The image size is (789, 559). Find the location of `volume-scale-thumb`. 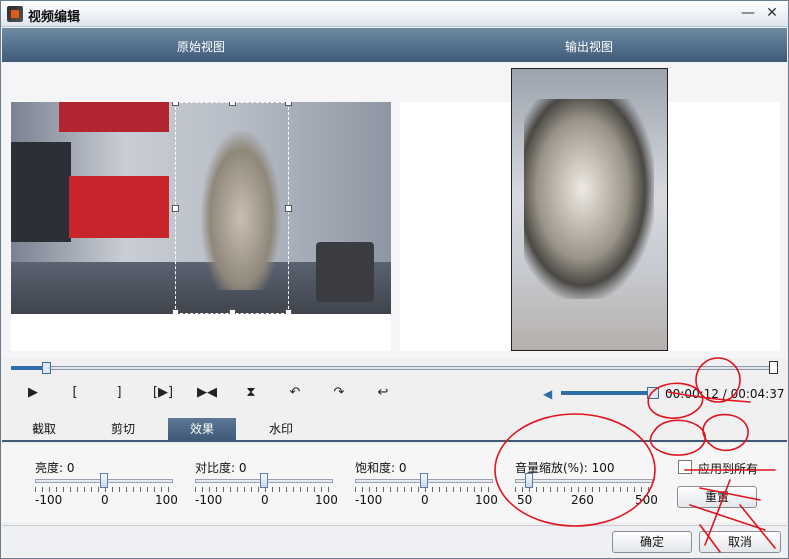

volume-scale-thumb is located at coordinates (528, 480).